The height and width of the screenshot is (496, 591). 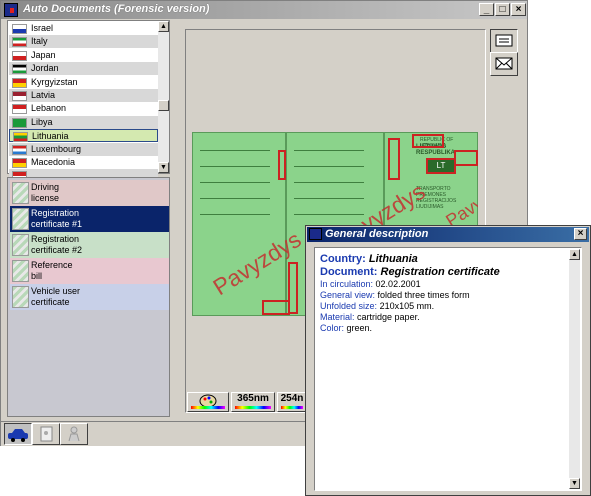 I want to click on document-mode-button, so click(x=46, y=434).